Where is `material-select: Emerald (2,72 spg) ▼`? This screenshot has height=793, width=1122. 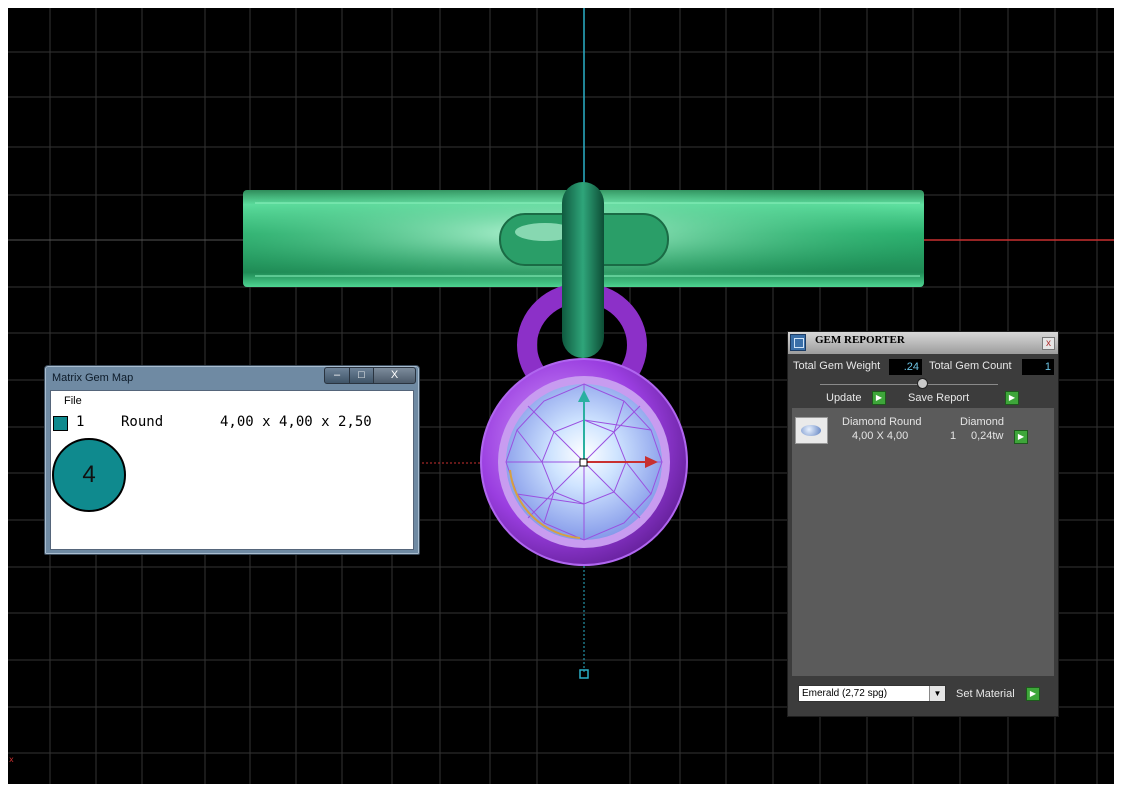
material-select: Emerald (2,72 spg) ▼ is located at coordinates (872, 693).